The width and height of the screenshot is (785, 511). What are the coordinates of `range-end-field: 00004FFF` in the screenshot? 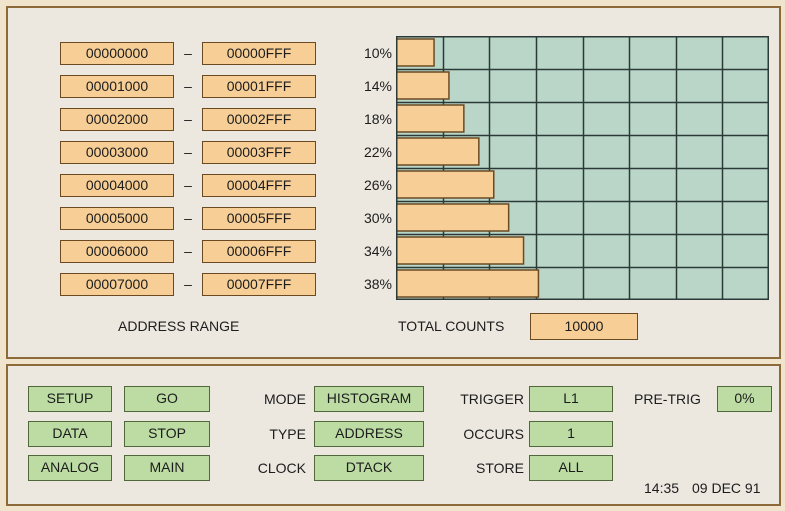 It's located at (259, 185).